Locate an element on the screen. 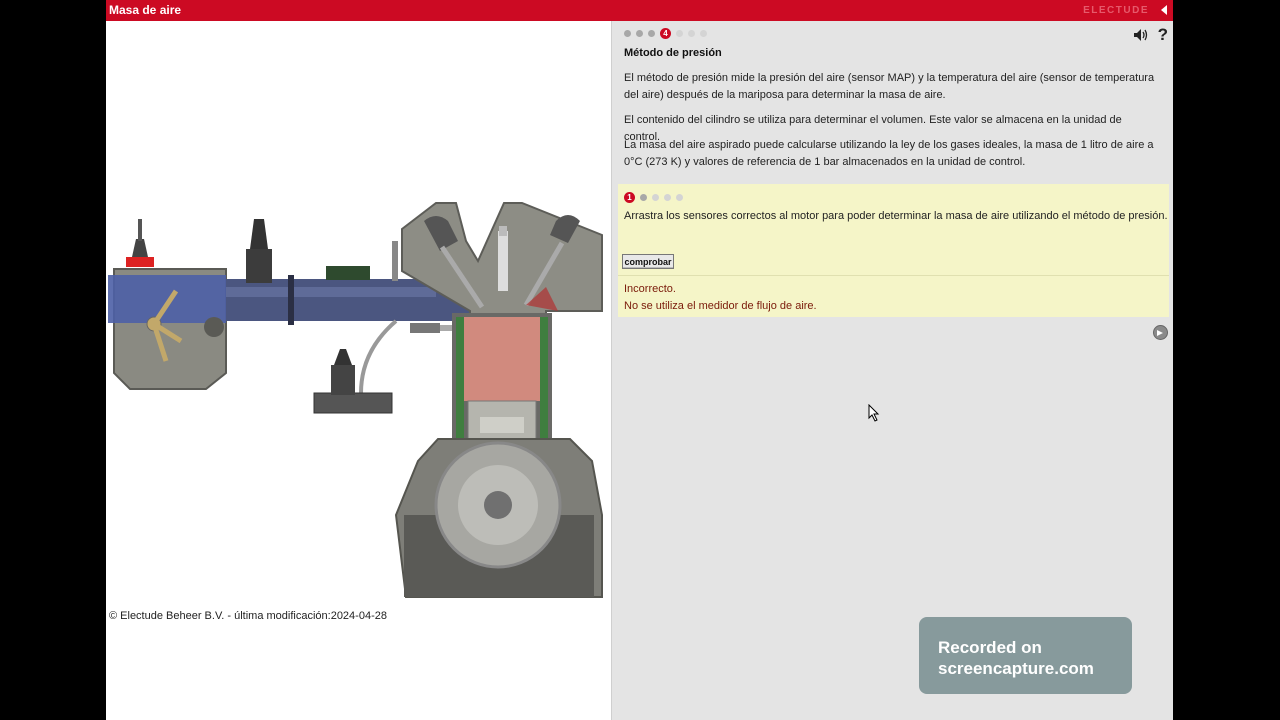 Image resolution: width=1280 pixels, height=720 pixels. crankcase is located at coordinates (498, 518).